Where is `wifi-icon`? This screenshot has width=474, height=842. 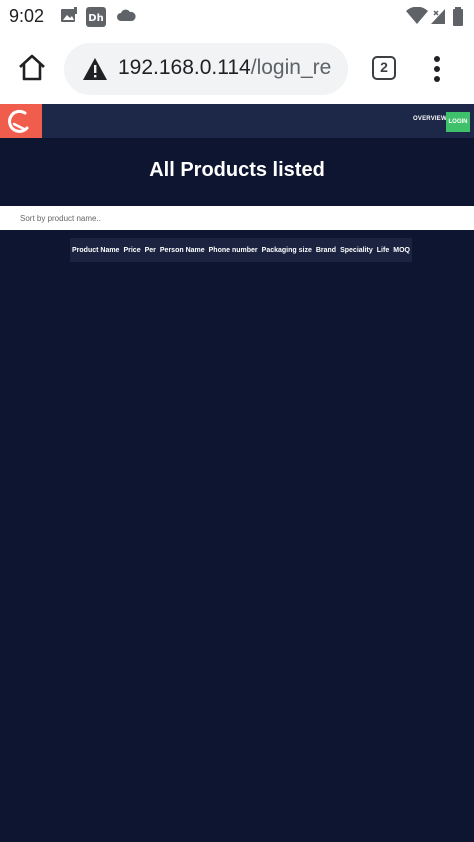
wifi-icon is located at coordinates (417, 18).